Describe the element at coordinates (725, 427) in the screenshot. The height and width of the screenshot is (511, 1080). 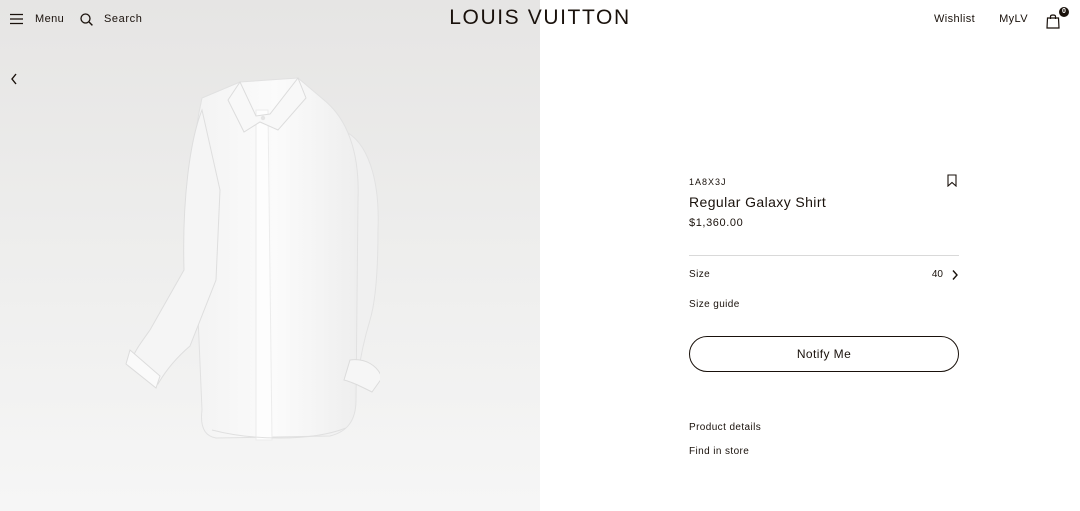
I see `product-details-link: Product details` at that location.